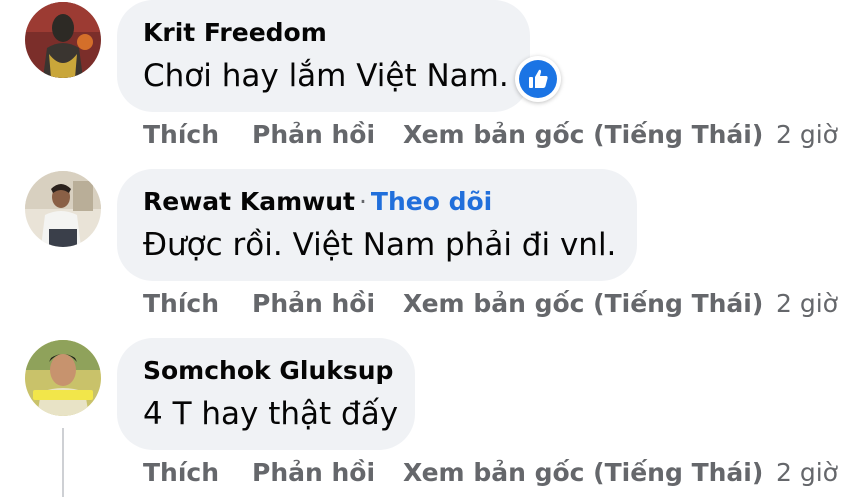 This screenshot has width=860, height=497. I want to click on like-icon, so click(538, 78).